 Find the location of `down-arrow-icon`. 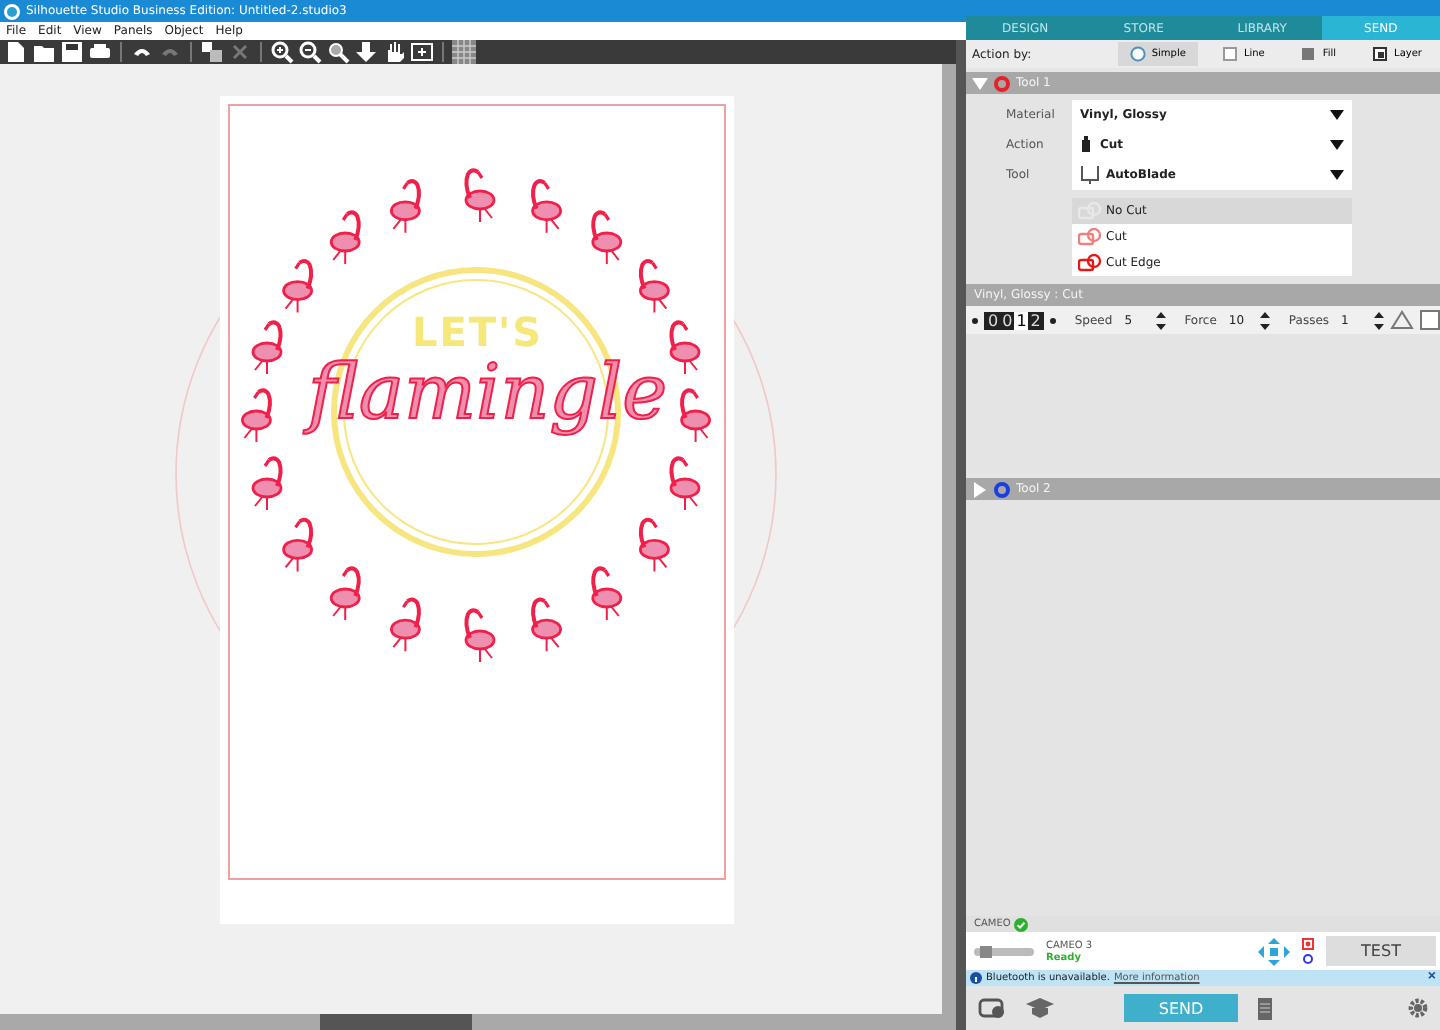

down-arrow-icon is located at coordinates (366, 52).